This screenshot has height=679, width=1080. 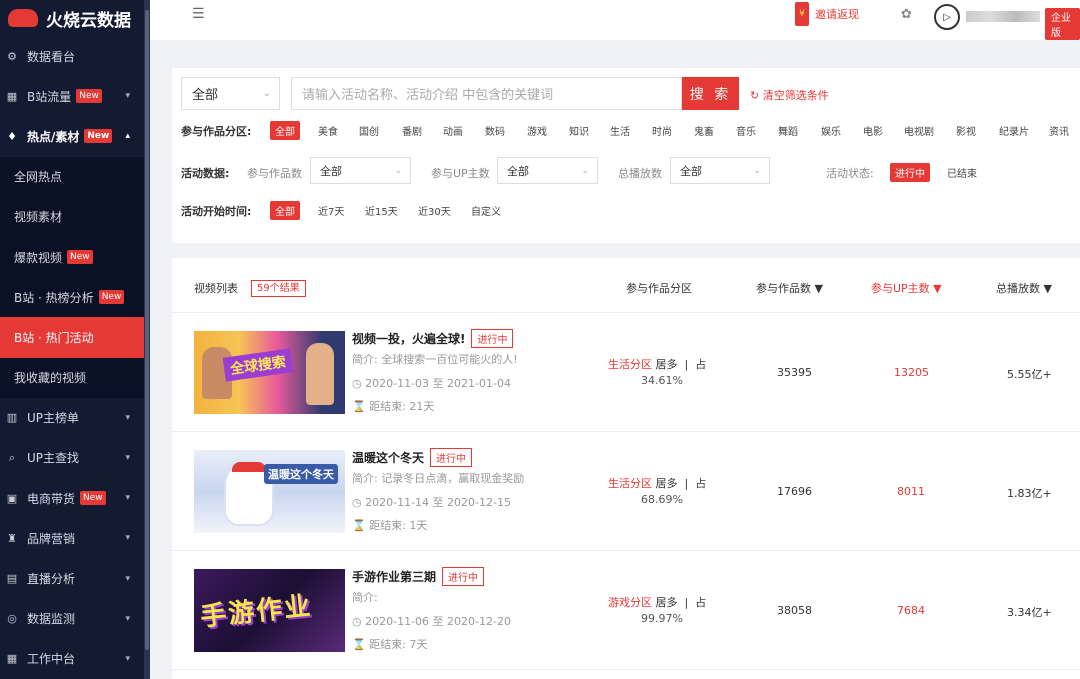 What do you see at coordinates (269, 491) in the screenshot?
I see `video-thumbnail: 温暖这个冬天` at bounding box center [269, 491].